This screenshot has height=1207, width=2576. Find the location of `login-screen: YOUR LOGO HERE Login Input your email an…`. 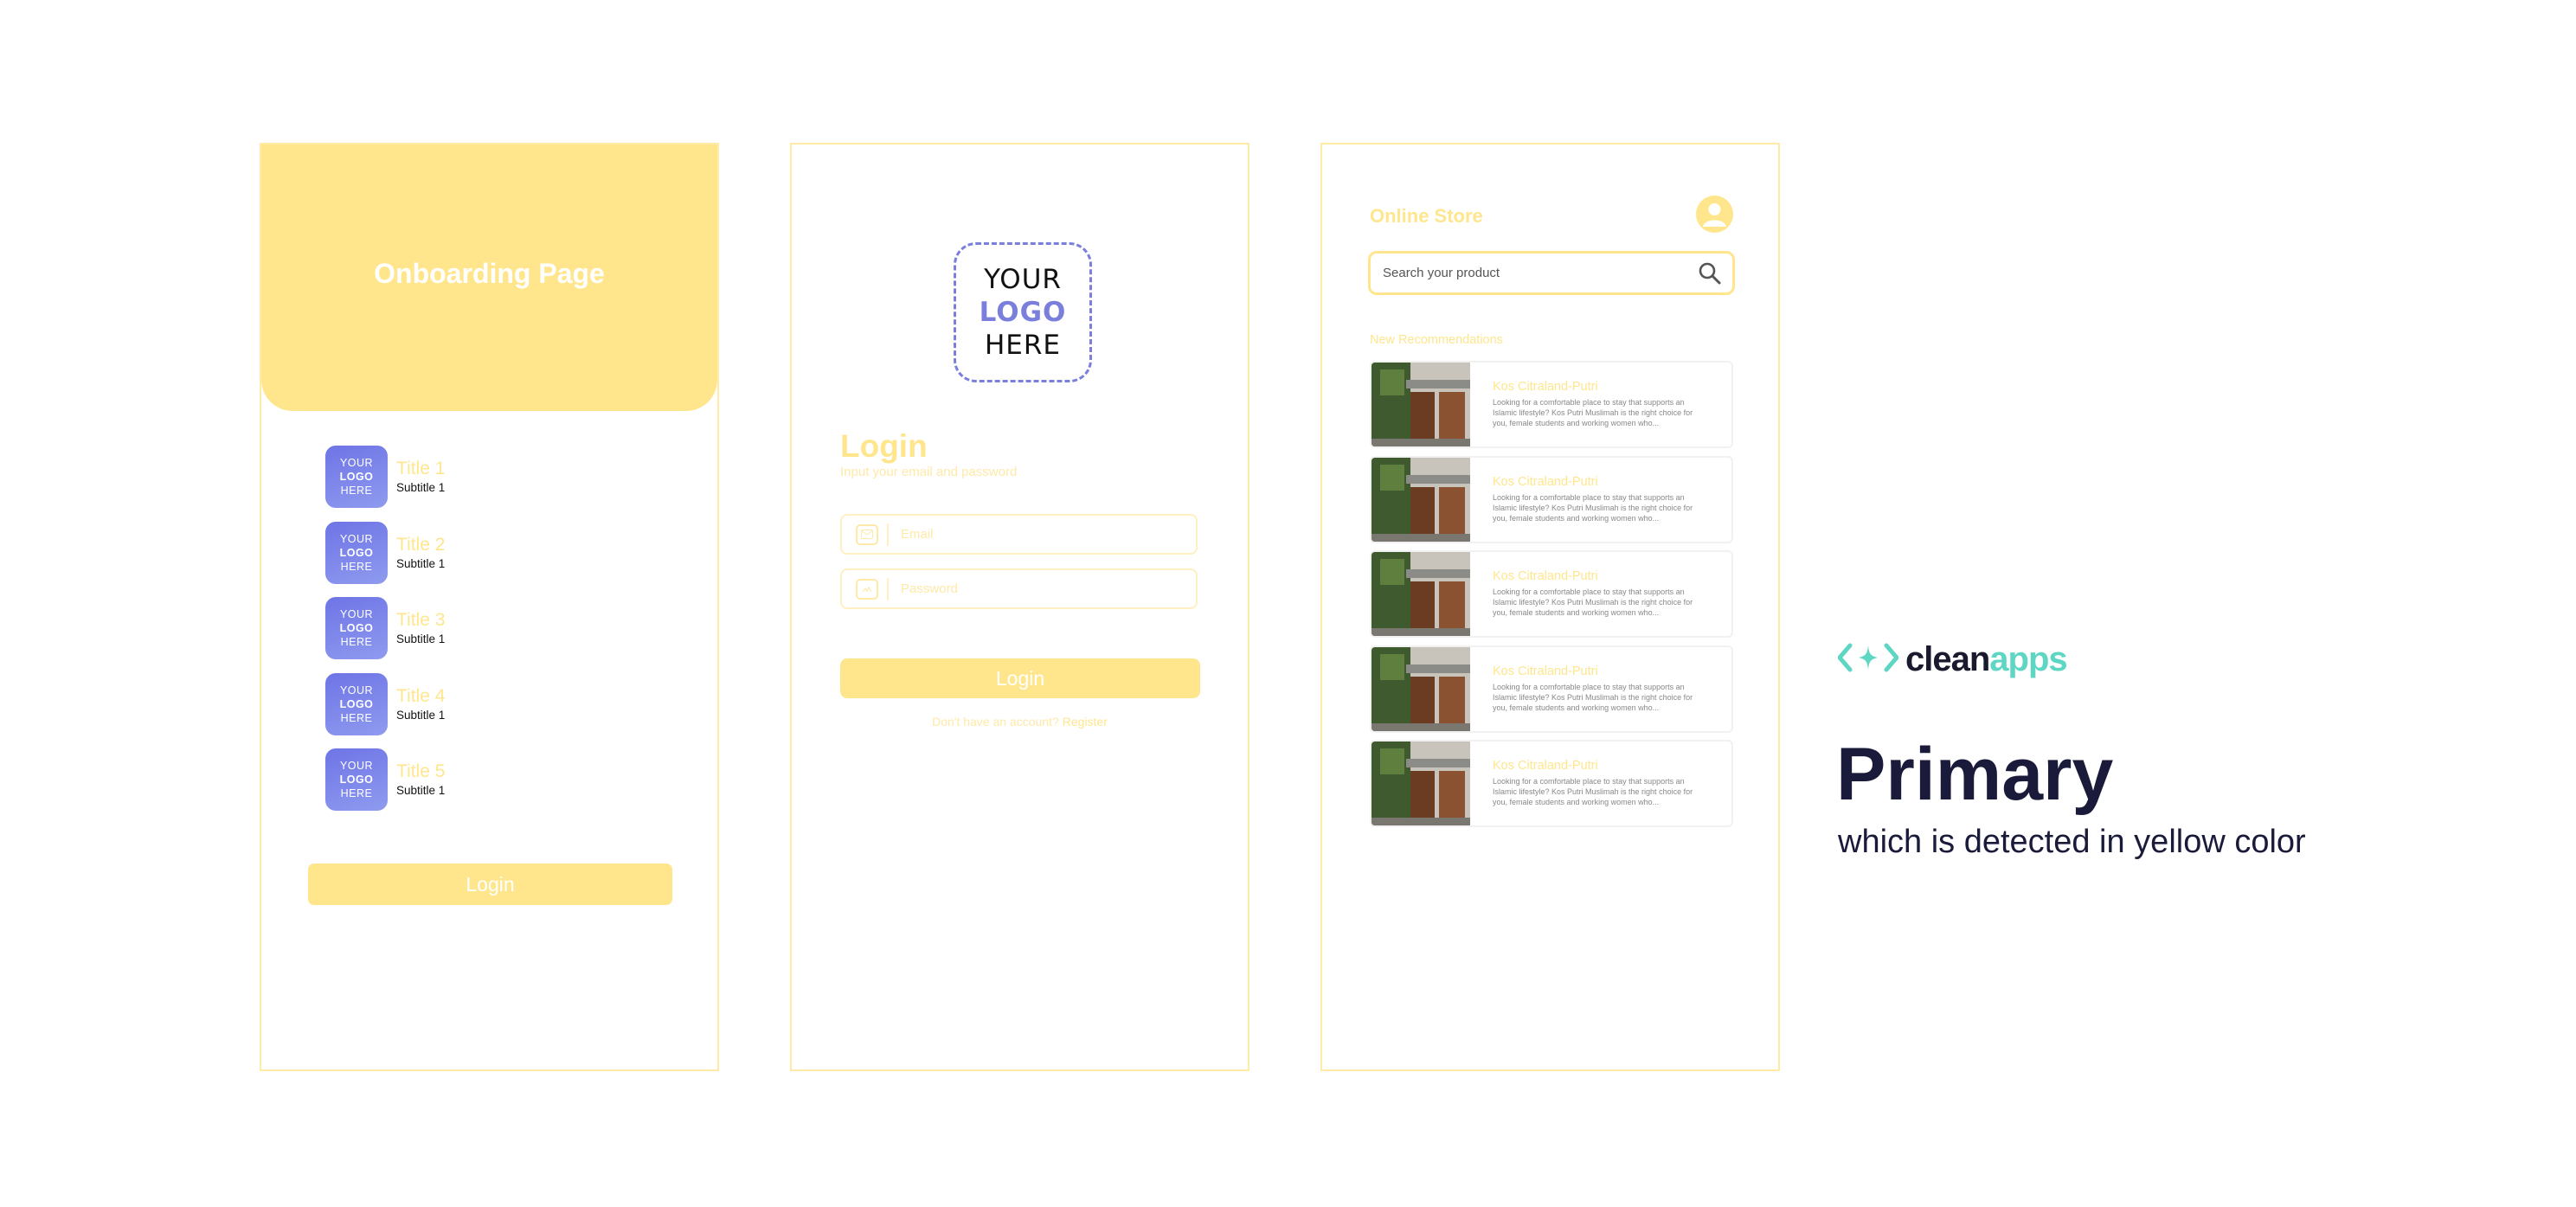

login-screen: YOUR LOGO HERE Login Input your email an… is located at coordinates (1019, 607).